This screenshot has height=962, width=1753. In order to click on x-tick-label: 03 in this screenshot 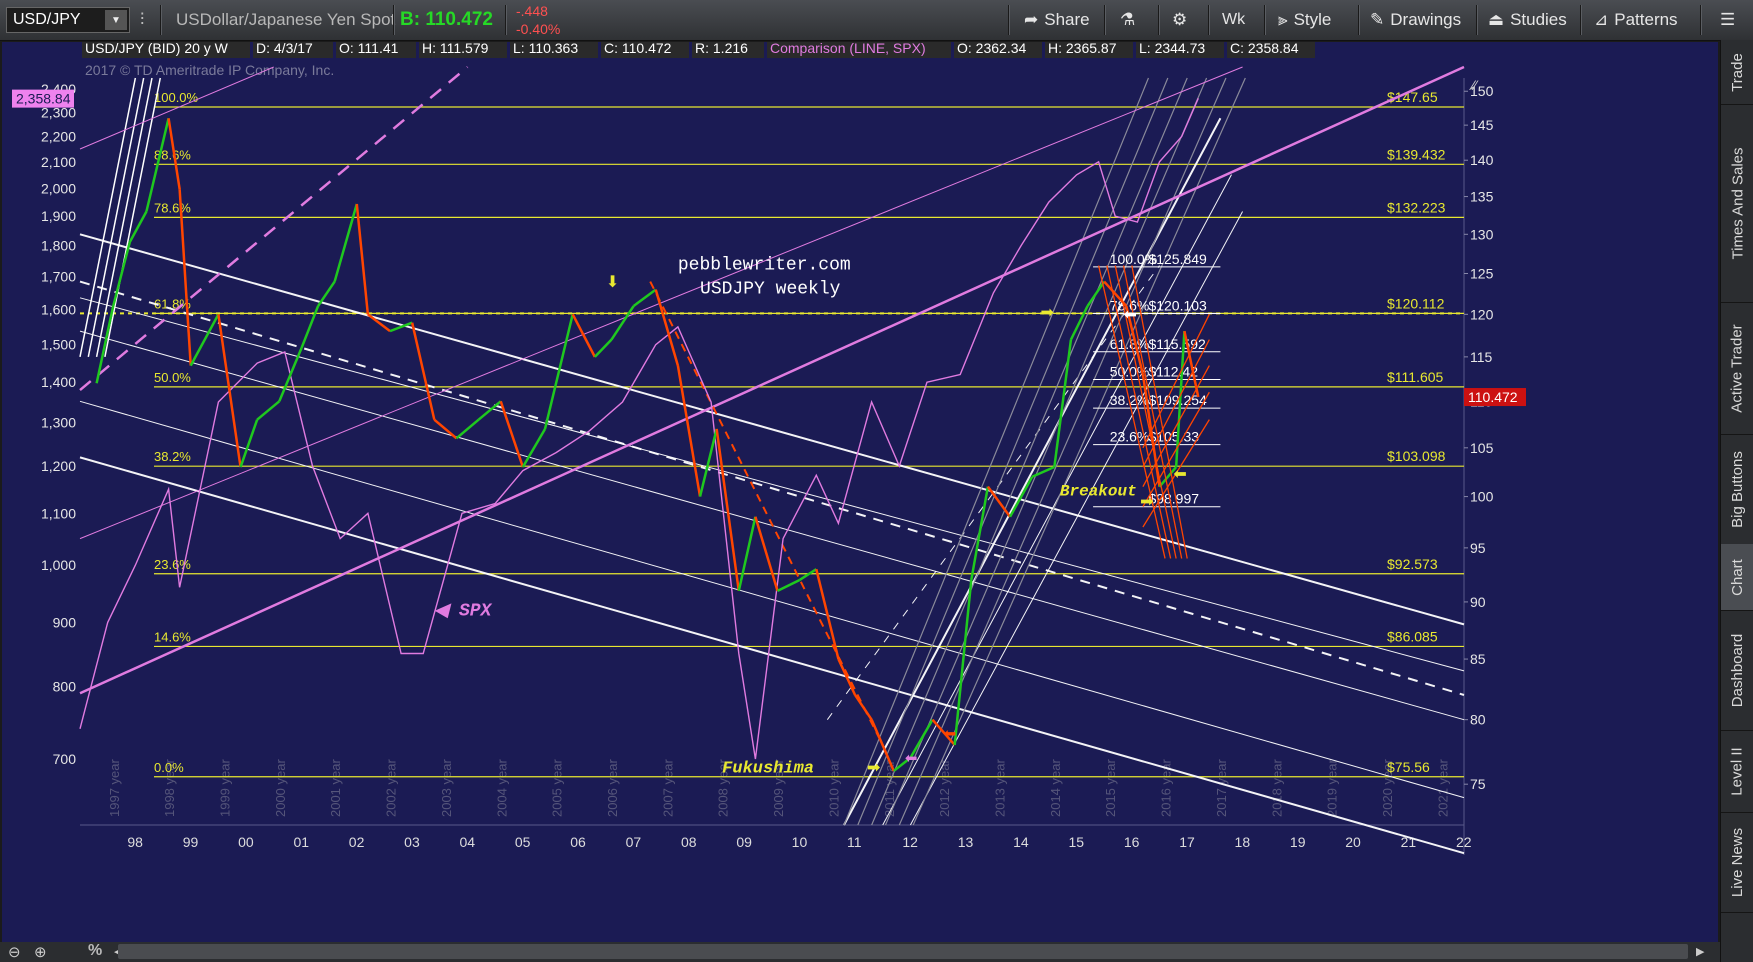, I will do `click(412, 842)`.